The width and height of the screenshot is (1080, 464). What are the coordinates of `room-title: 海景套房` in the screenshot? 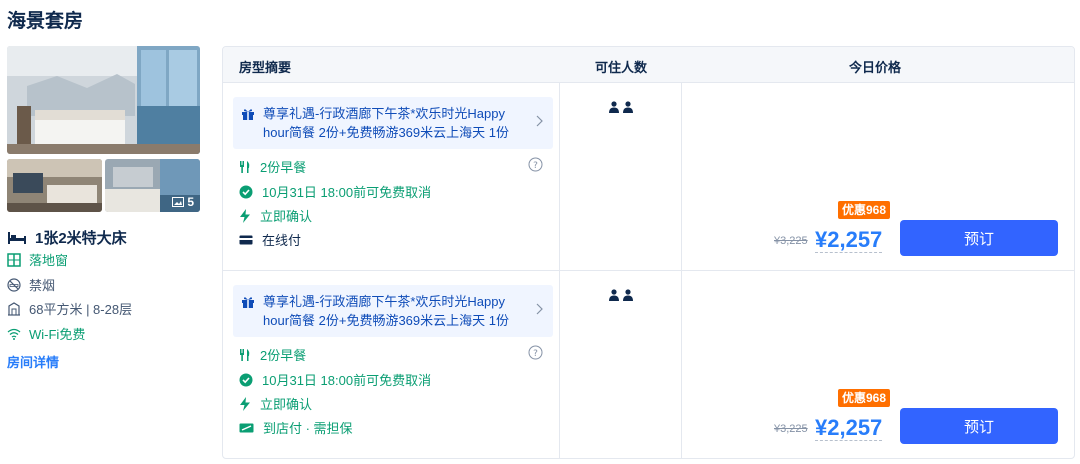 It's located at (45, 21).